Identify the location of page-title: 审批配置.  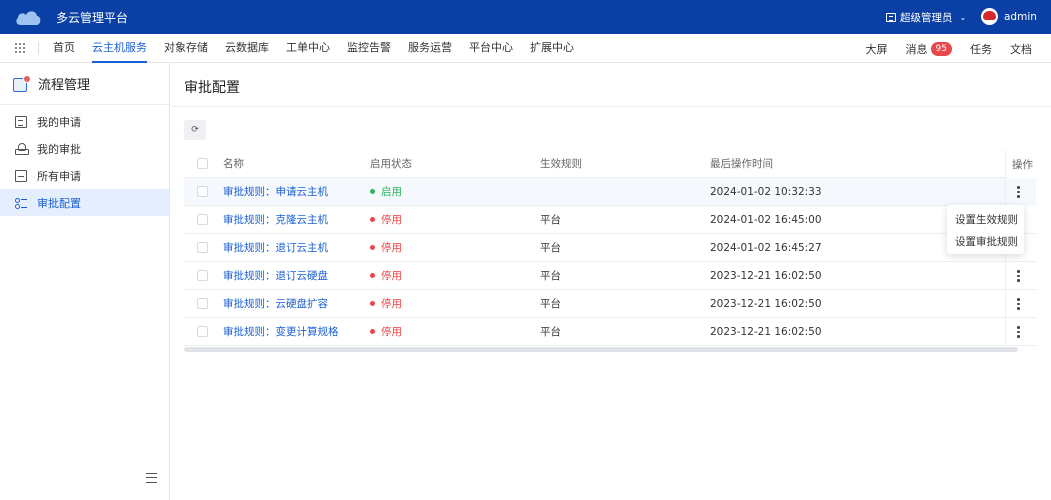
(212, 88).